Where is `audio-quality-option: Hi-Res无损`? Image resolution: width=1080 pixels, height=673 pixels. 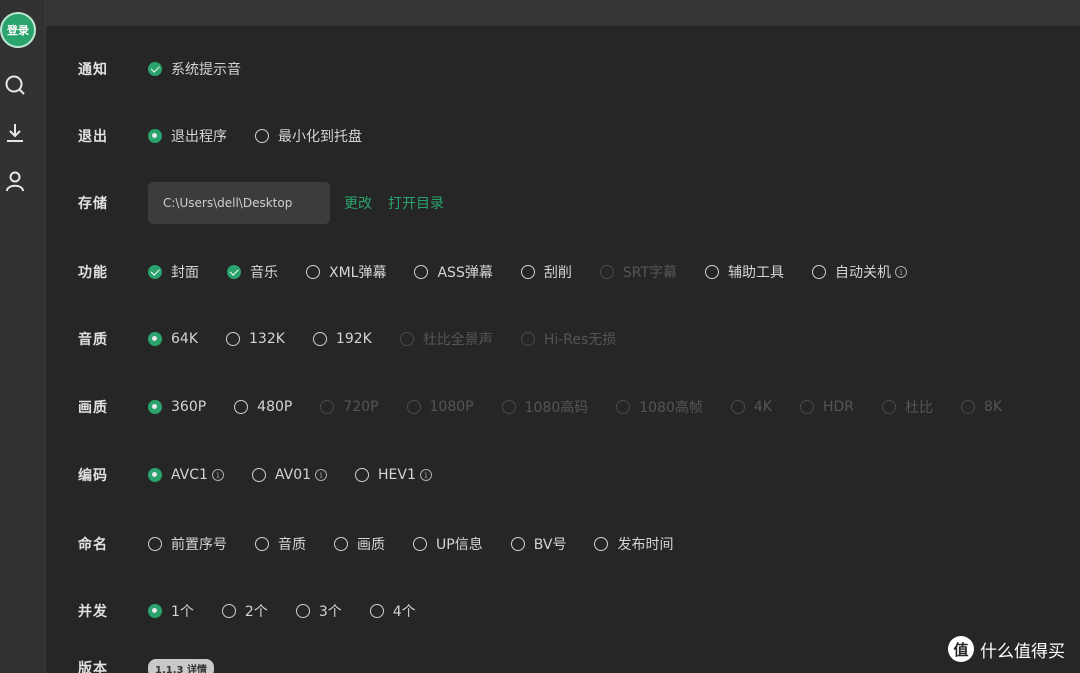 audio-quality-option: Hi-Res无损 is located at coordinates (568, 339).